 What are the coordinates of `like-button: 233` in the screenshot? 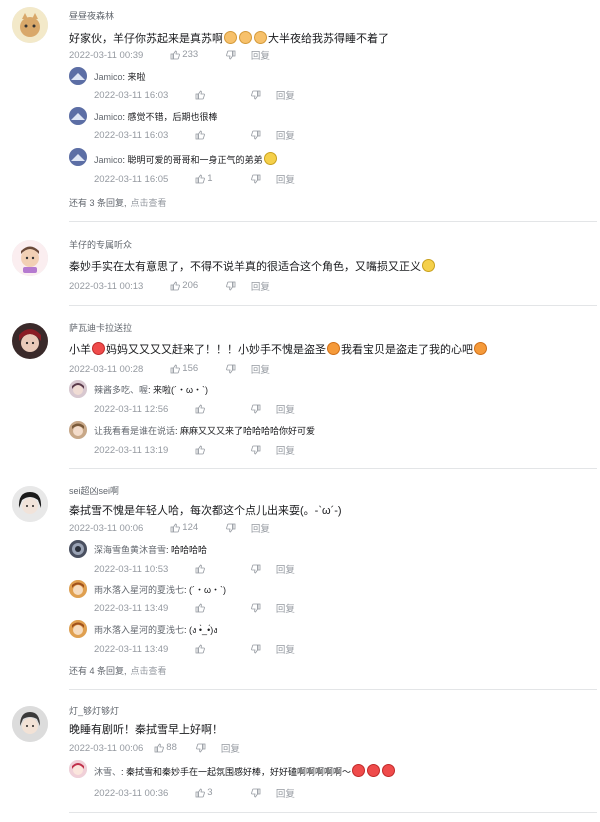 It's located at (197, 54).